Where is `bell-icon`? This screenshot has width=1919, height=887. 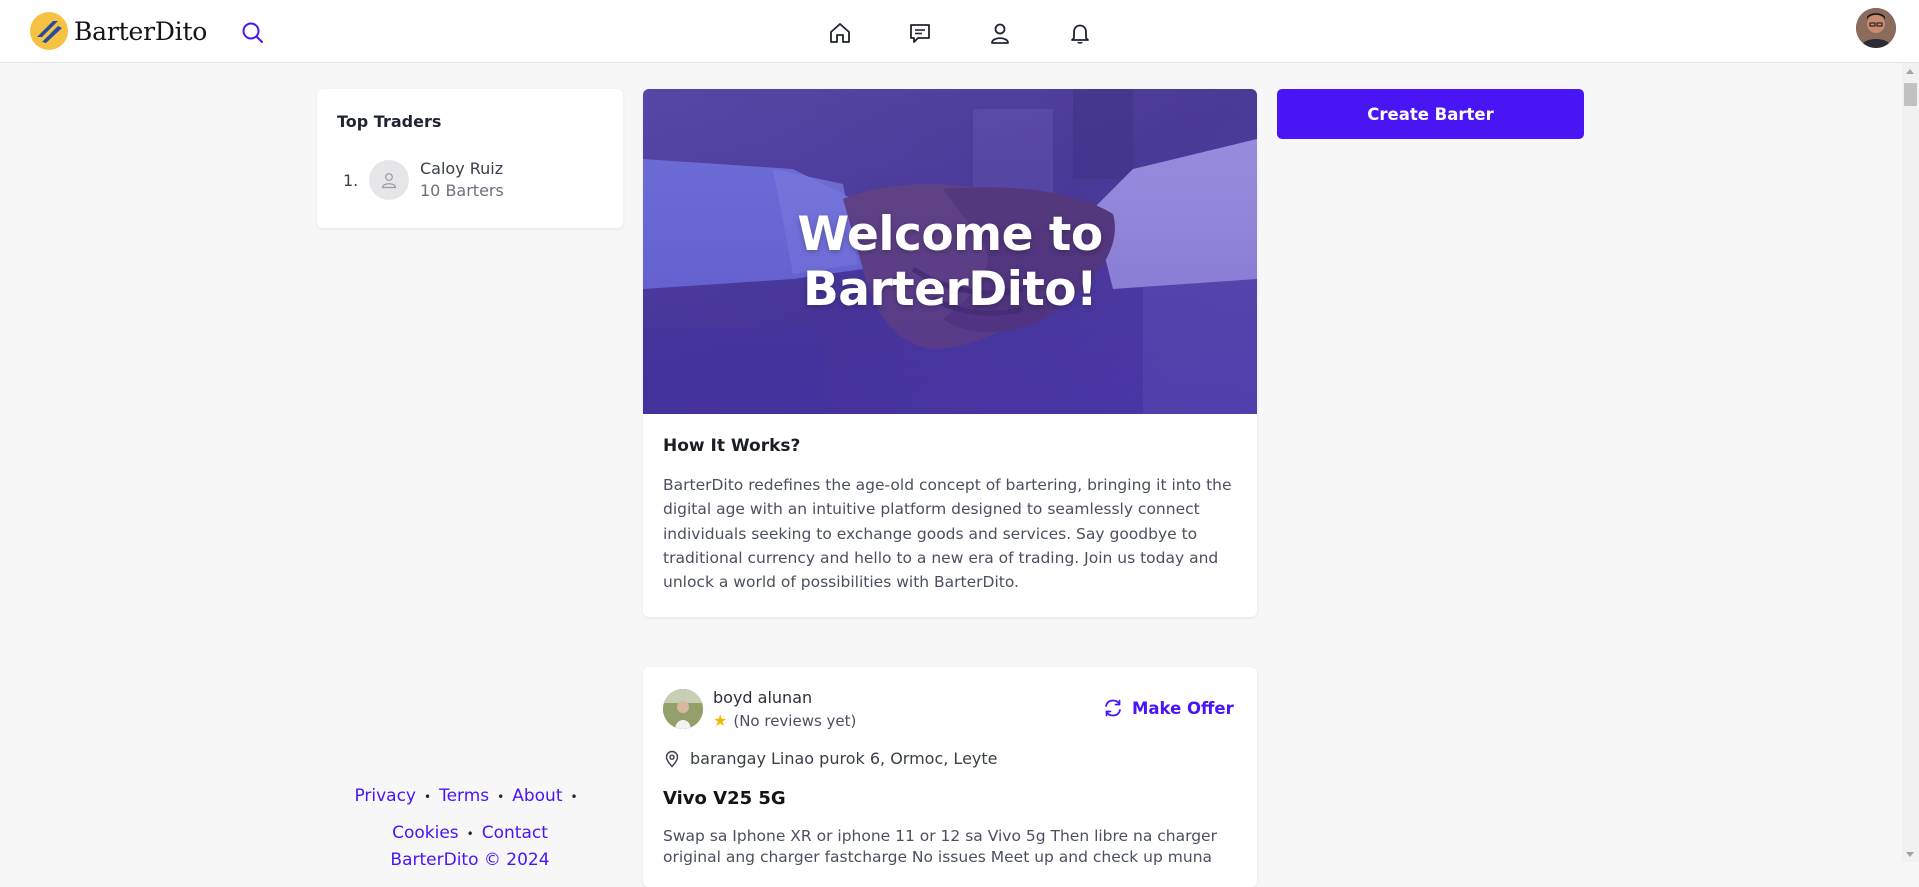
bell-icon is located at coordinates (1080, 34).